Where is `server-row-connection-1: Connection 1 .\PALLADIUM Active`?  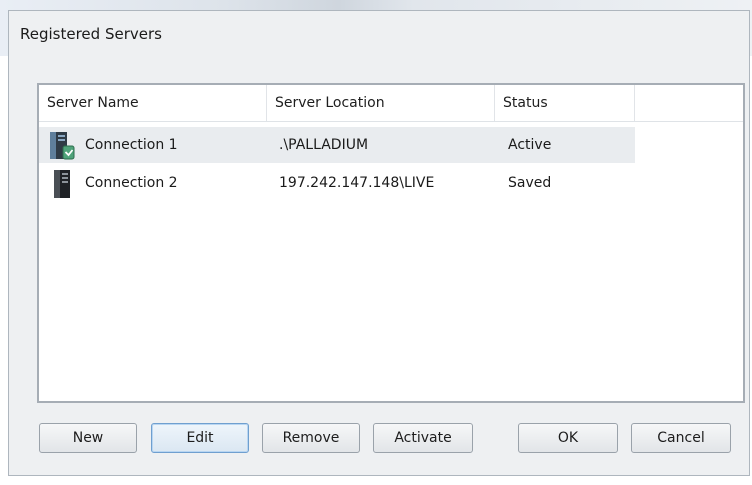
server-row-connection-1: Connection 1 .\PALLADIUM Active is located at coordinates (337, 145).